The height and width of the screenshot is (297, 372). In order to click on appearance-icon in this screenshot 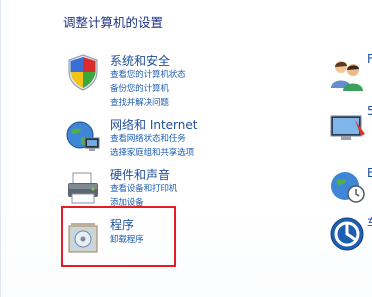, I will do `click(347, 128)`.